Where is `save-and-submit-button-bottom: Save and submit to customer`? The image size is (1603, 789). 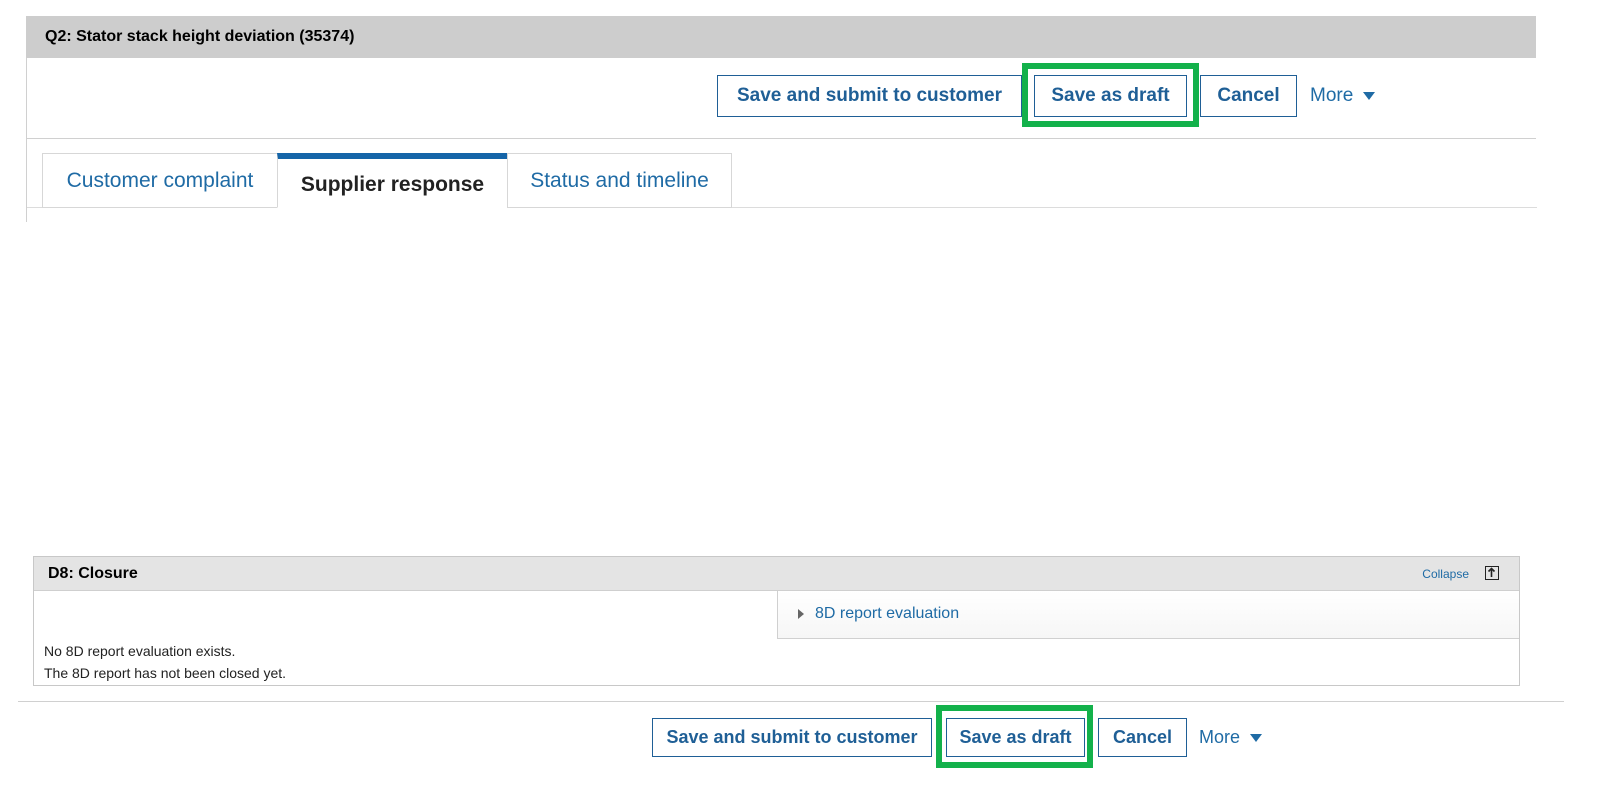
save-and-submit-button-bottom: Save and submit to customer is located at coordinates (792, 737).